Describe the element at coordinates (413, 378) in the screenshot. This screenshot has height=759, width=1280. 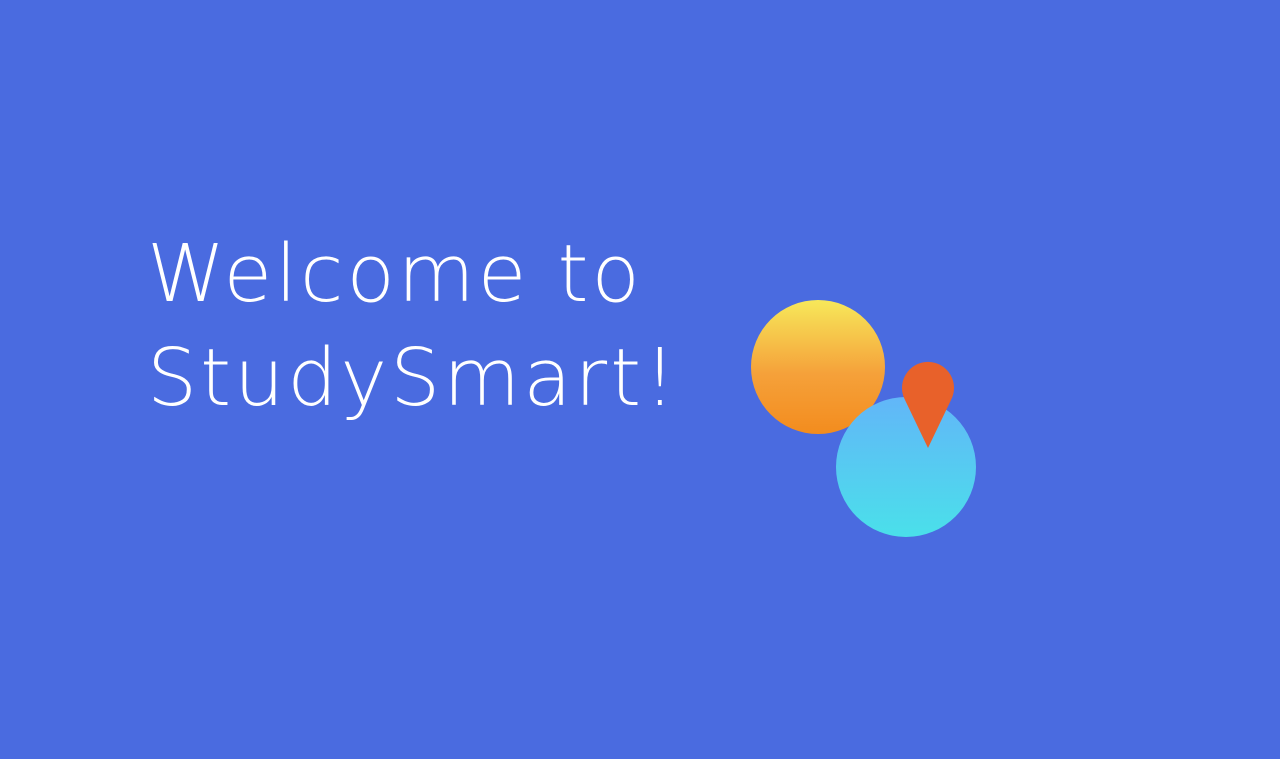
I see `welcome-heading-line-2: StudySmart!` at that location.